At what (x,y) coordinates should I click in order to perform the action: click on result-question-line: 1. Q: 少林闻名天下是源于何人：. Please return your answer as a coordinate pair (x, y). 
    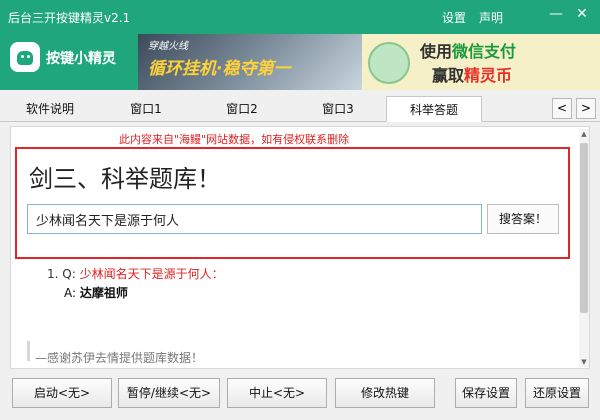
    Looking at the image, I should click on (135, 273).